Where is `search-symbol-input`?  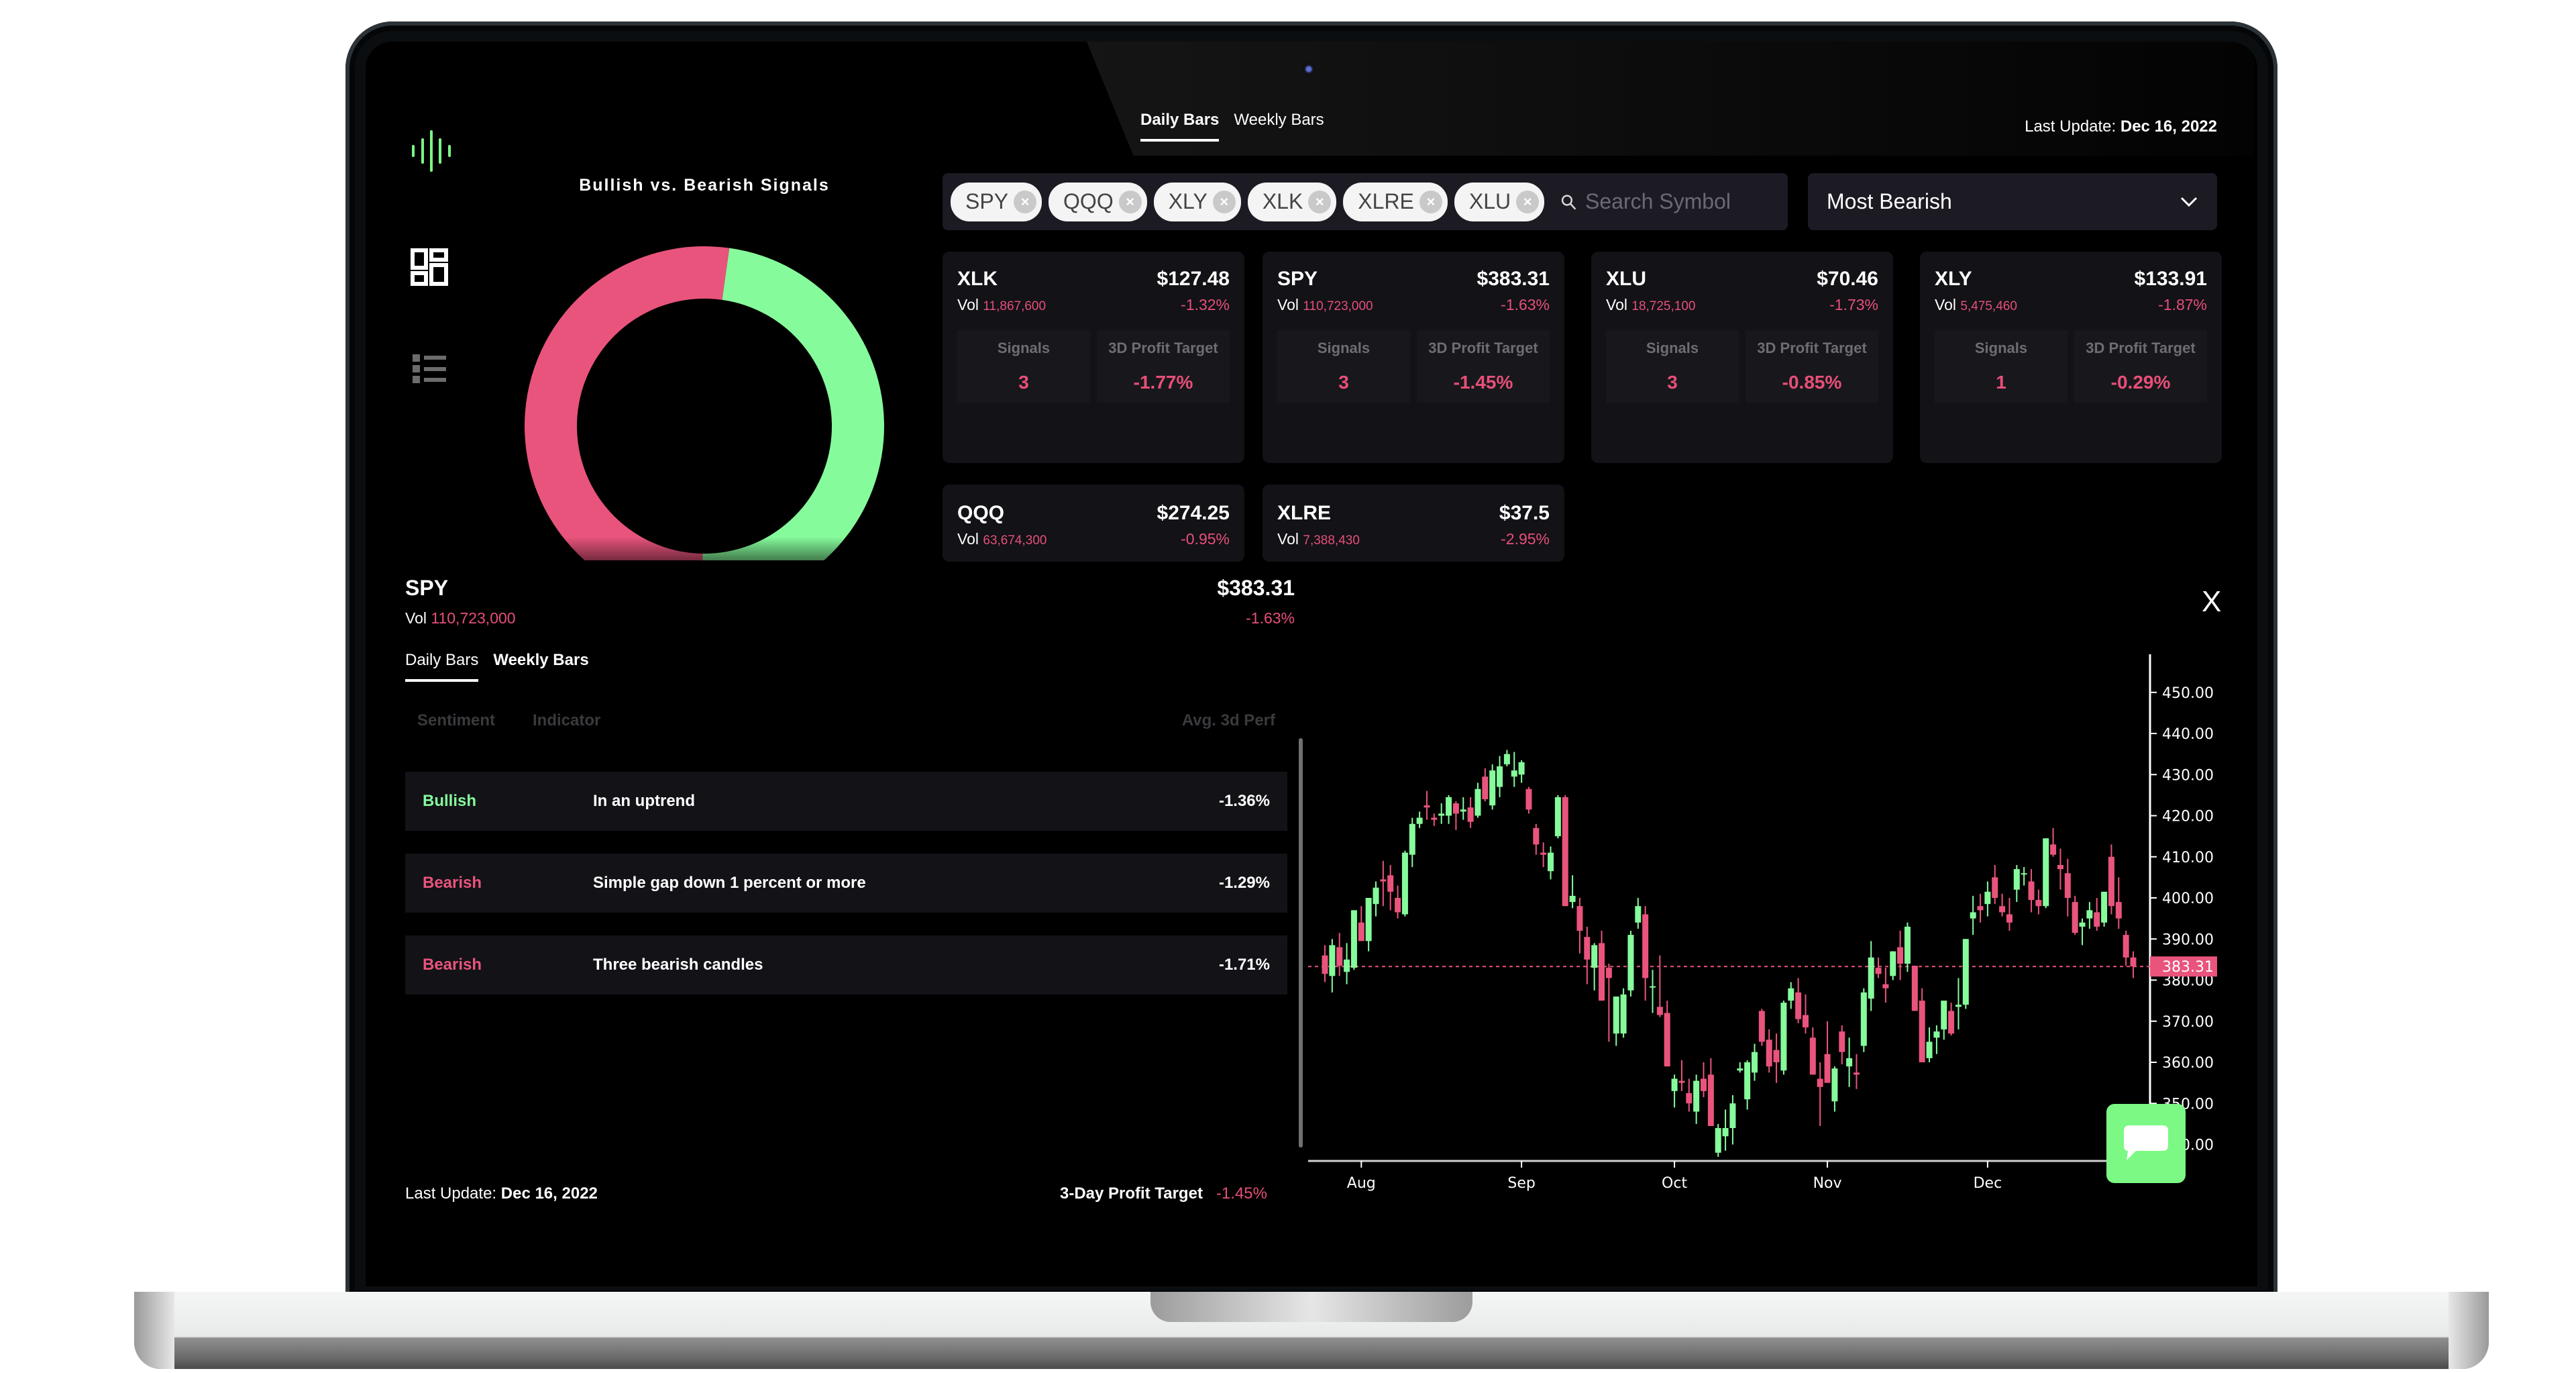 search-symbol-input is located at coordinates (1686, 202).